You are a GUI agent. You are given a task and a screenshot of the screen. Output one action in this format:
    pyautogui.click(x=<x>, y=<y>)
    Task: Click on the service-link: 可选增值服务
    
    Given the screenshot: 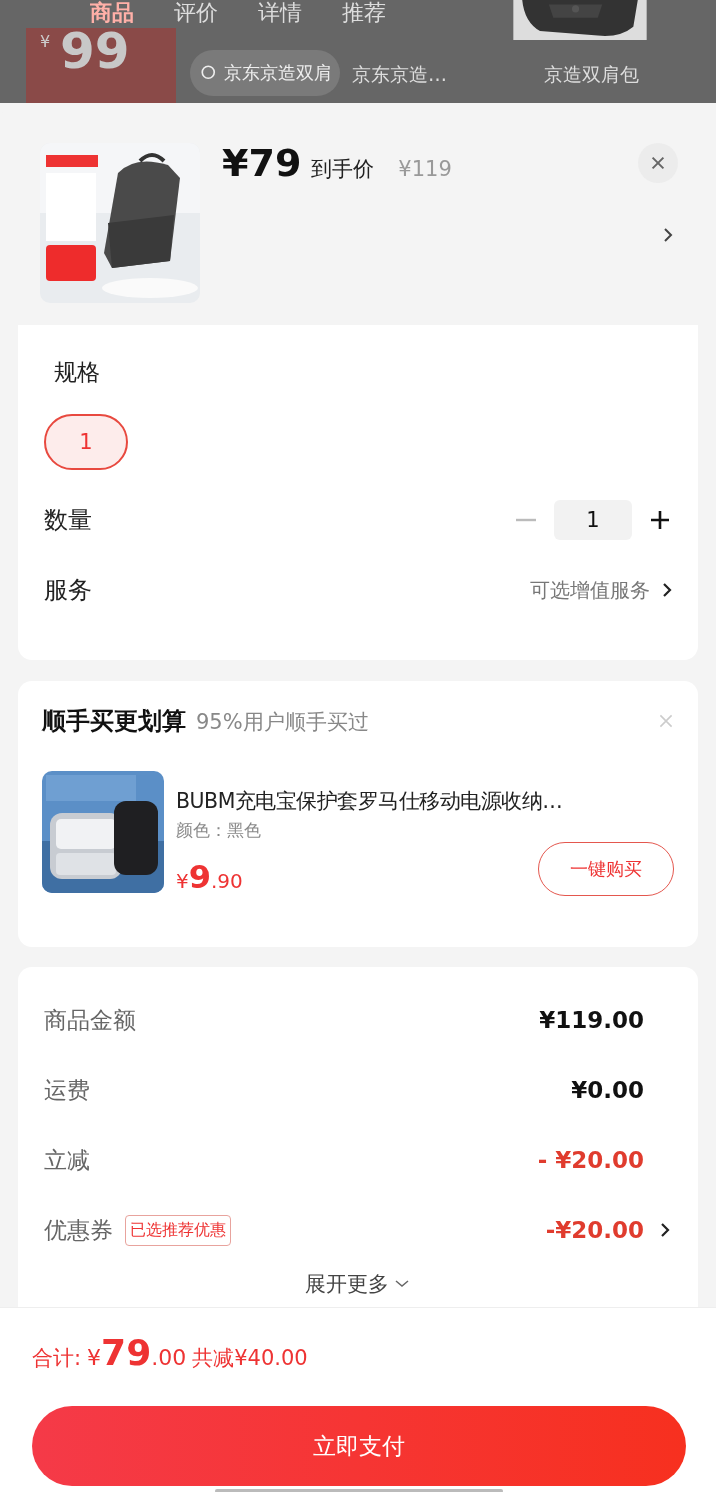 What is the action you would take?
    pyautogui.click(x=590, y=590)
    